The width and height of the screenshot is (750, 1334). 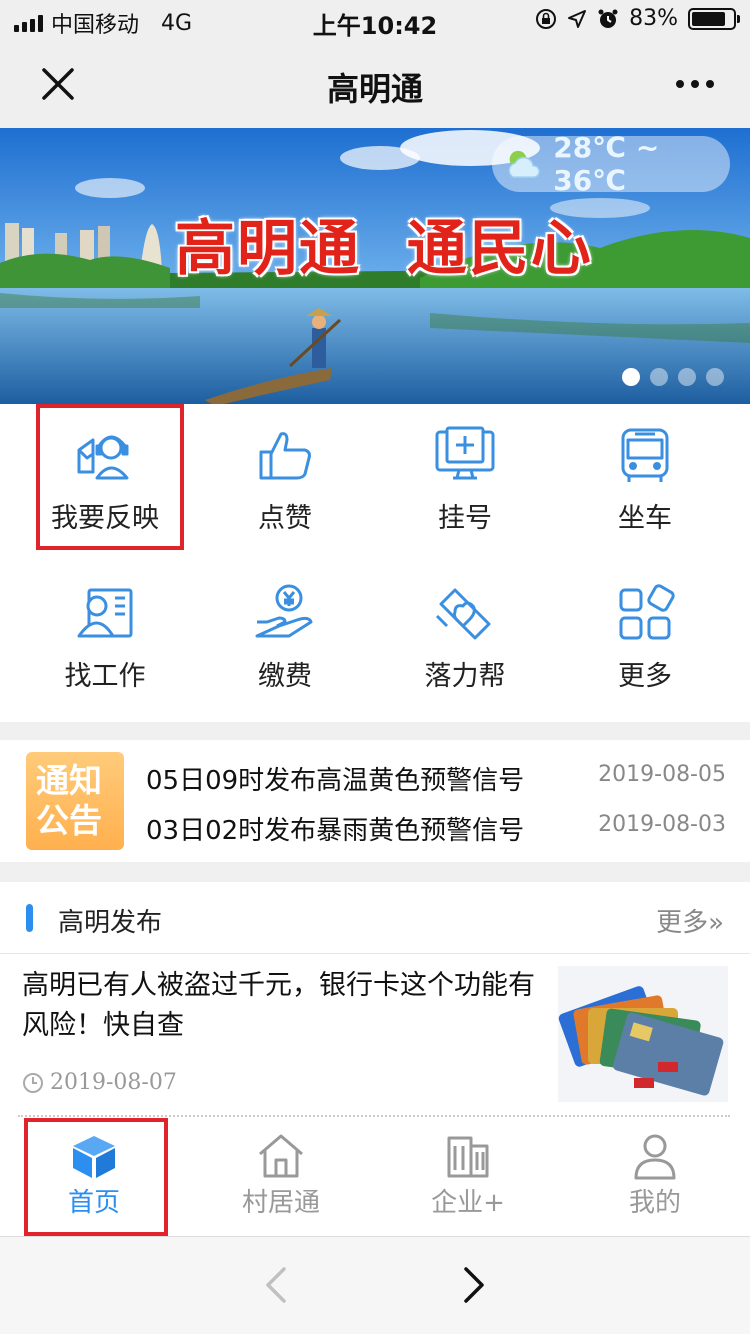 What do you see at coordinates (606, 164) in the screenshot?
I see `temperature-range: 28℃ ~ 36℃` at bounding box center [606, 164].